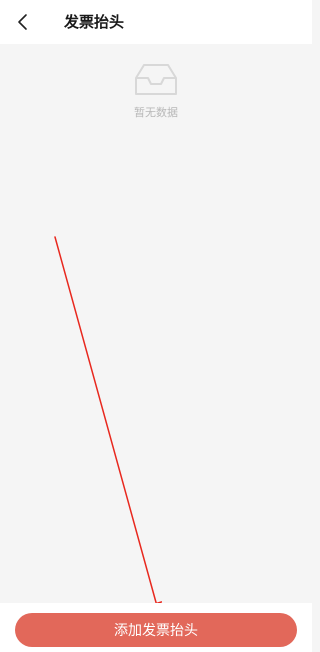 The width and height of the screenshot is (320, 652). Describe the element at coordinates (156, 22) in the screenshot. I see `nav-bar: 发票抬头` at that location.